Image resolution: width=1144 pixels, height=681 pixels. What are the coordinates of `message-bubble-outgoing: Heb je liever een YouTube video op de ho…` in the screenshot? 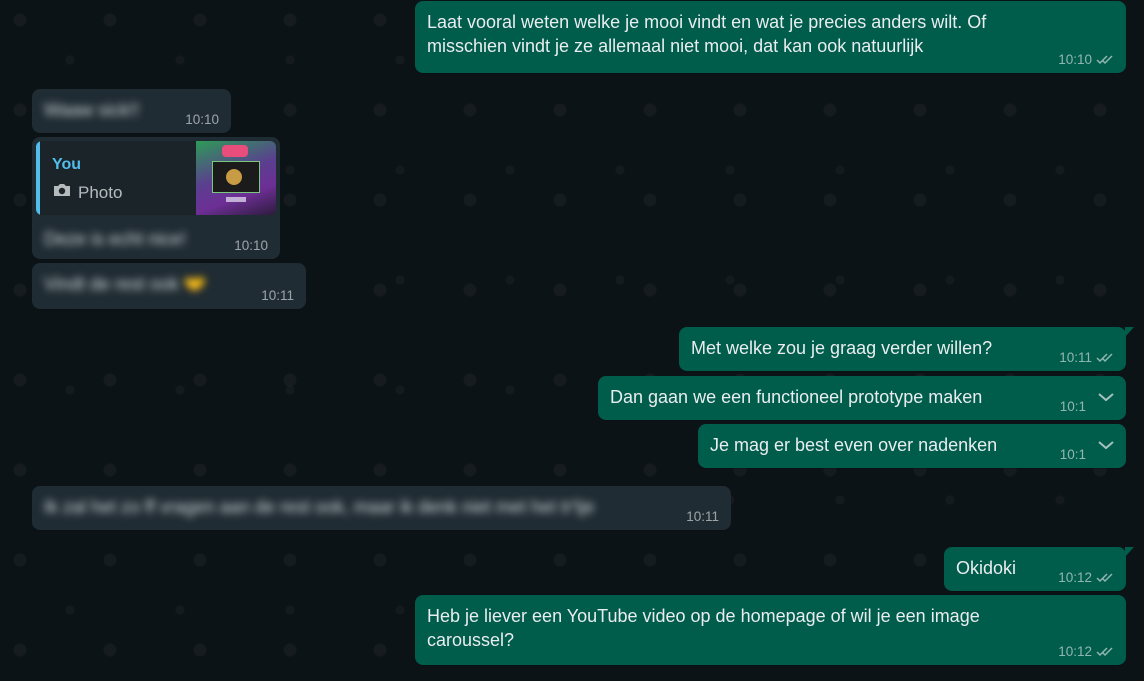 It's located at (770, 630).